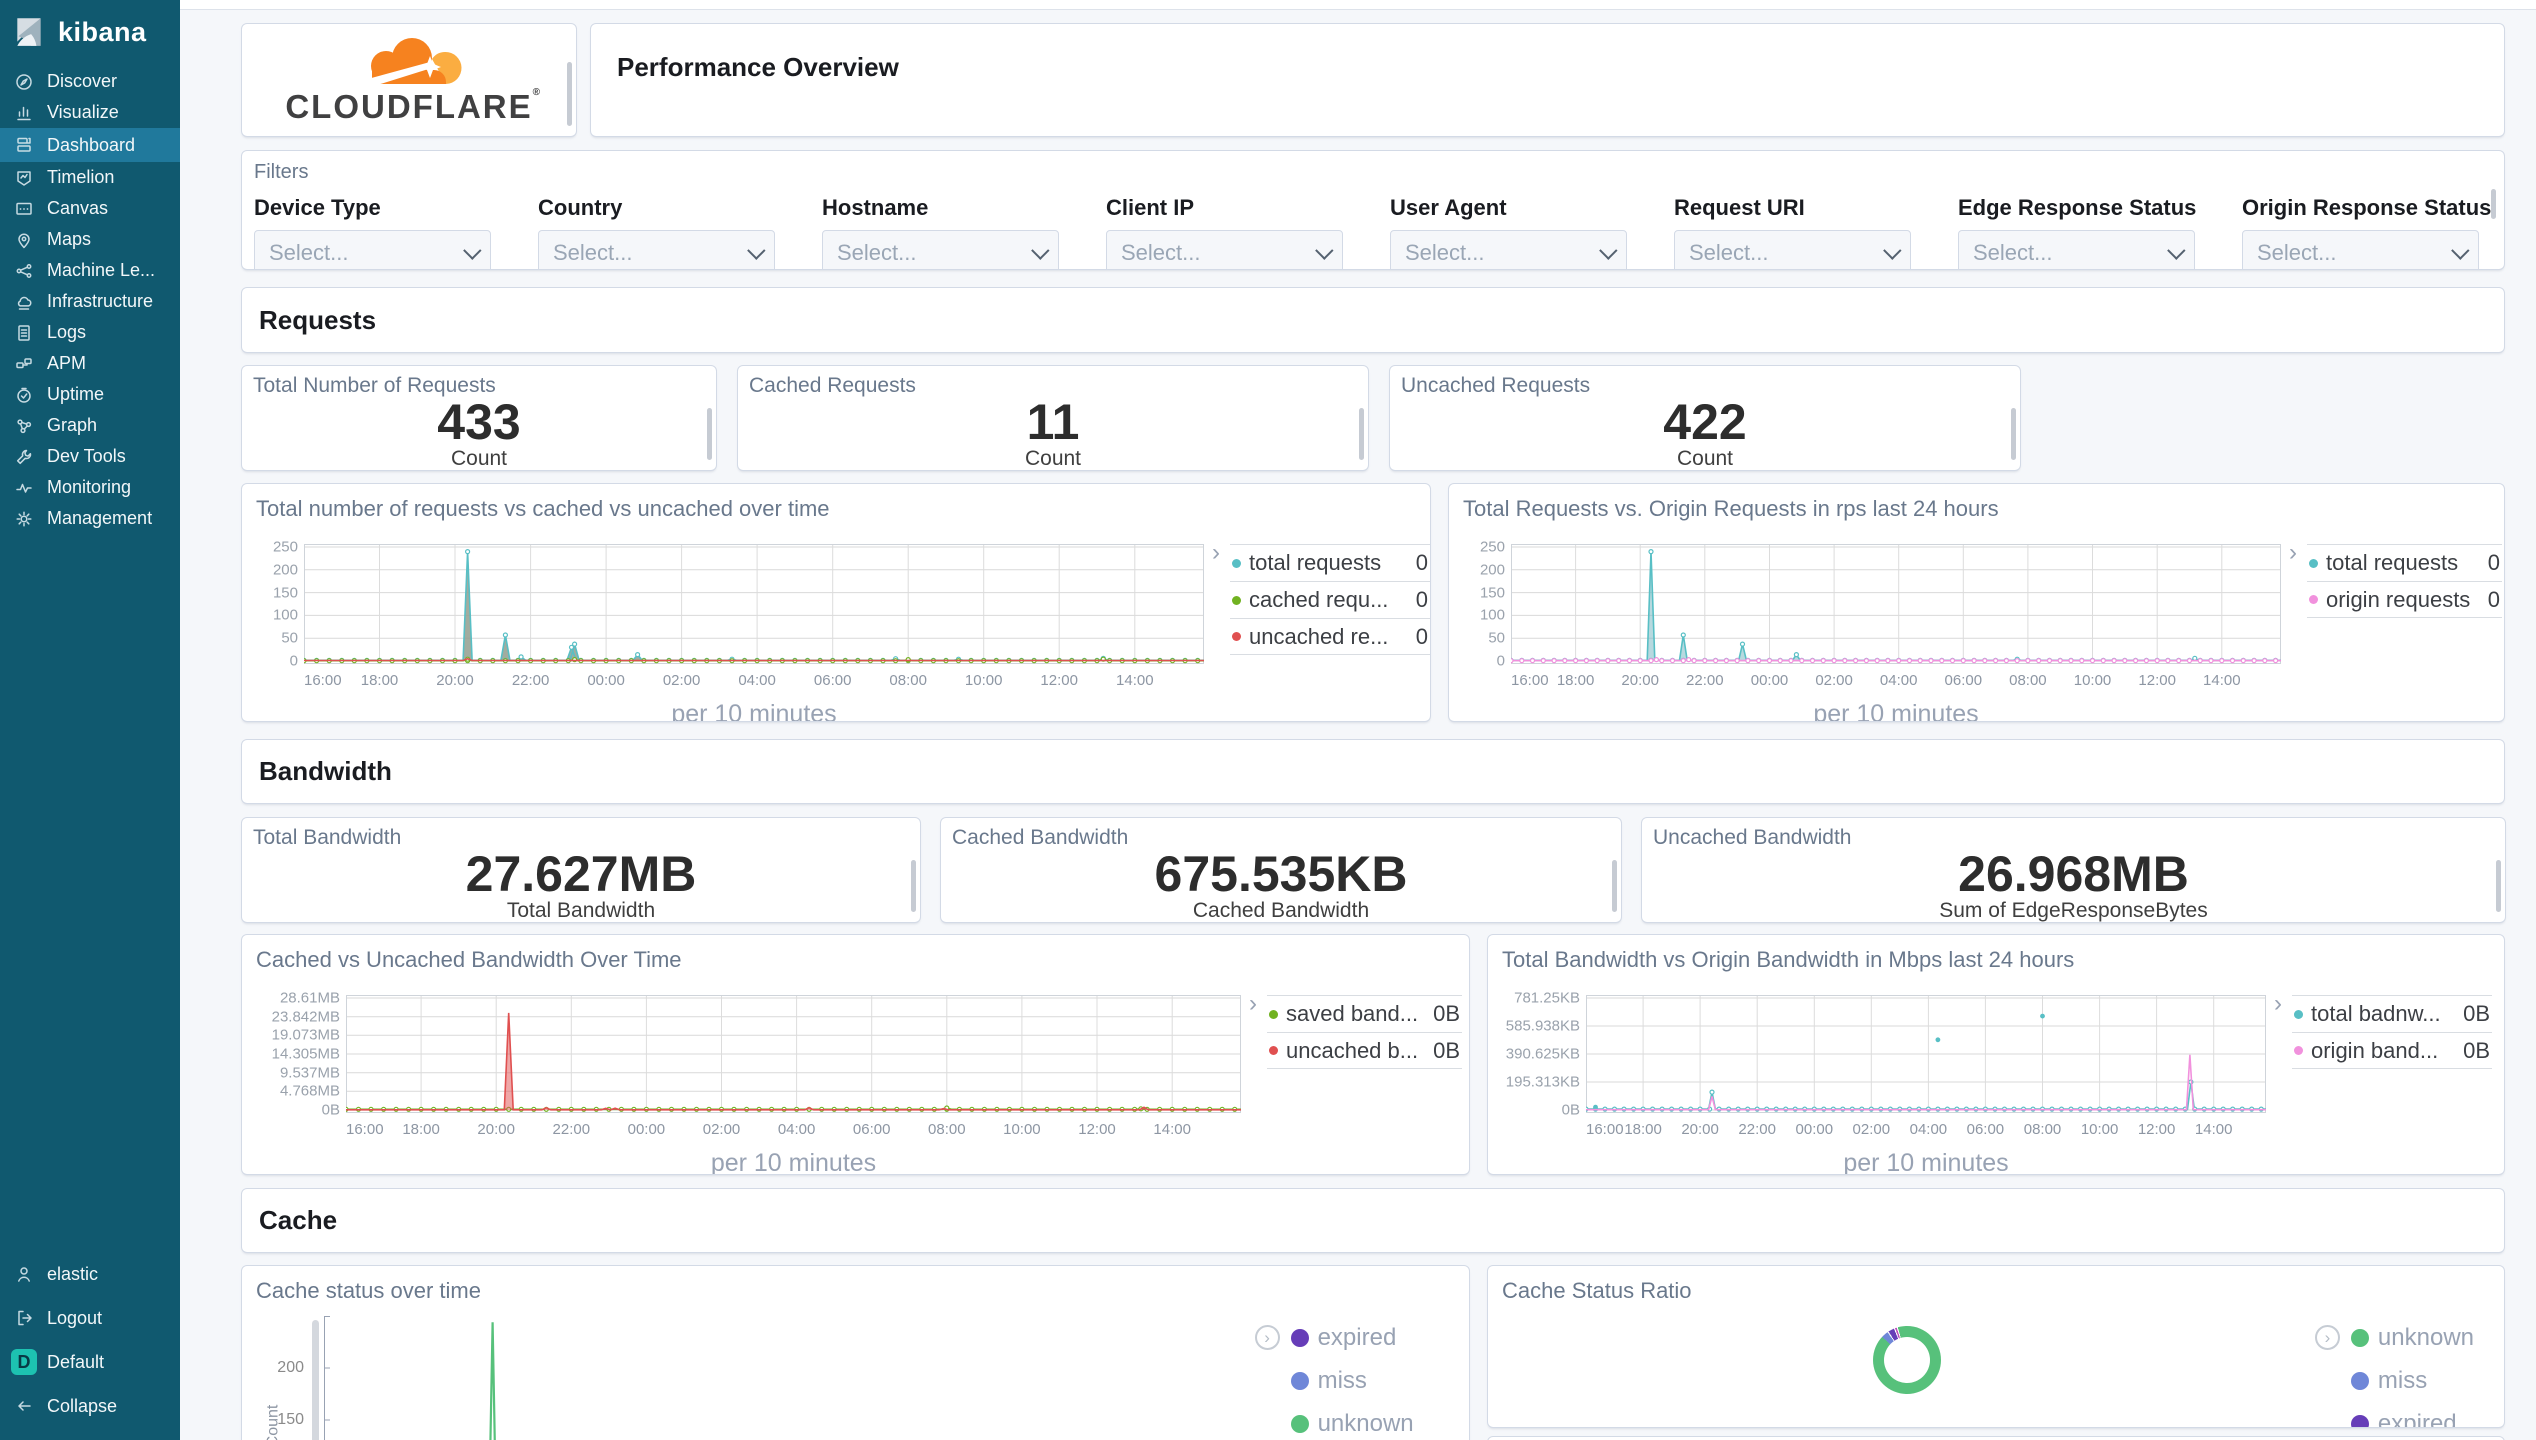 The image size is (2536, 1440). What do you see at coordinates (90, 394) in the screenshot?
I see `sidebar-item-uptime: Uptime` at bounding box center [90, 394].